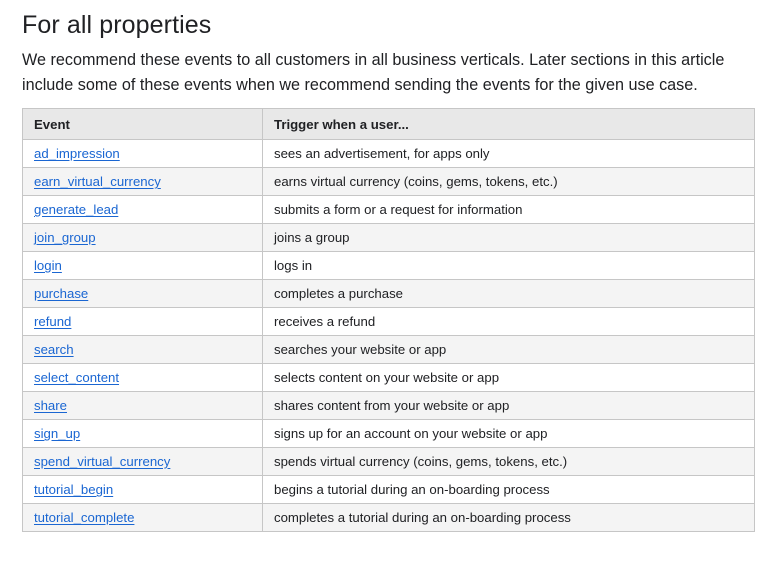 This screenshot has width=768, height=568. I want to click on event-cell: login, so click(142, 265).